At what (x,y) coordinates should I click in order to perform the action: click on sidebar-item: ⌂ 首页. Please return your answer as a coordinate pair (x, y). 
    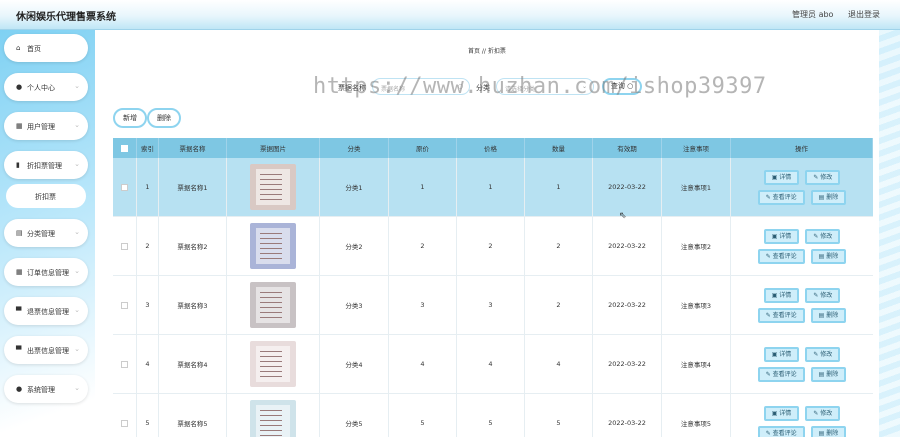
    Looking at the image, I should click on (46, 48).